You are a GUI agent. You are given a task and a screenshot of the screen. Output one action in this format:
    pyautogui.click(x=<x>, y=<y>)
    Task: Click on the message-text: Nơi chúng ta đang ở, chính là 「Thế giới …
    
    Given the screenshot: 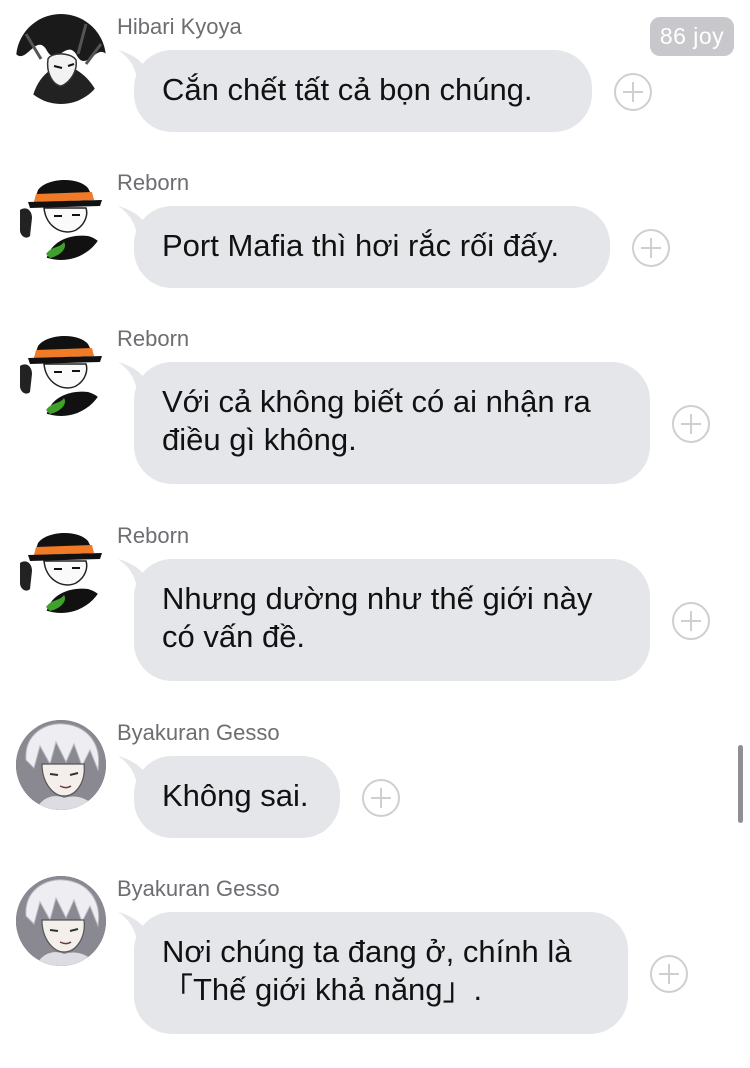 What is the action you would take?
    pyautogui.click(x=367, y=970)
    